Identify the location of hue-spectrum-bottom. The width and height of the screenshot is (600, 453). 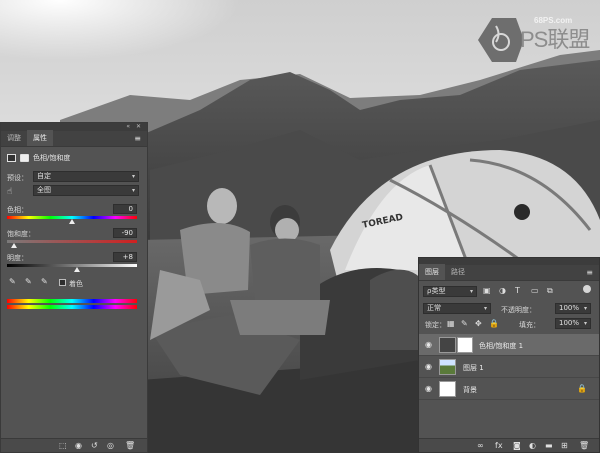
(72, 307).